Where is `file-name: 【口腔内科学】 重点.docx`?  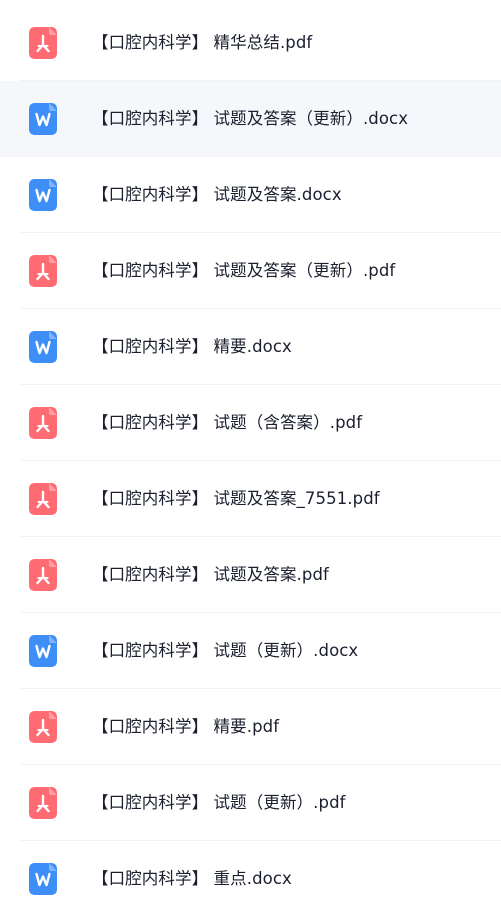
file-name: 【口腔内科学】 重点.docx is located at coordinates (192, 878).